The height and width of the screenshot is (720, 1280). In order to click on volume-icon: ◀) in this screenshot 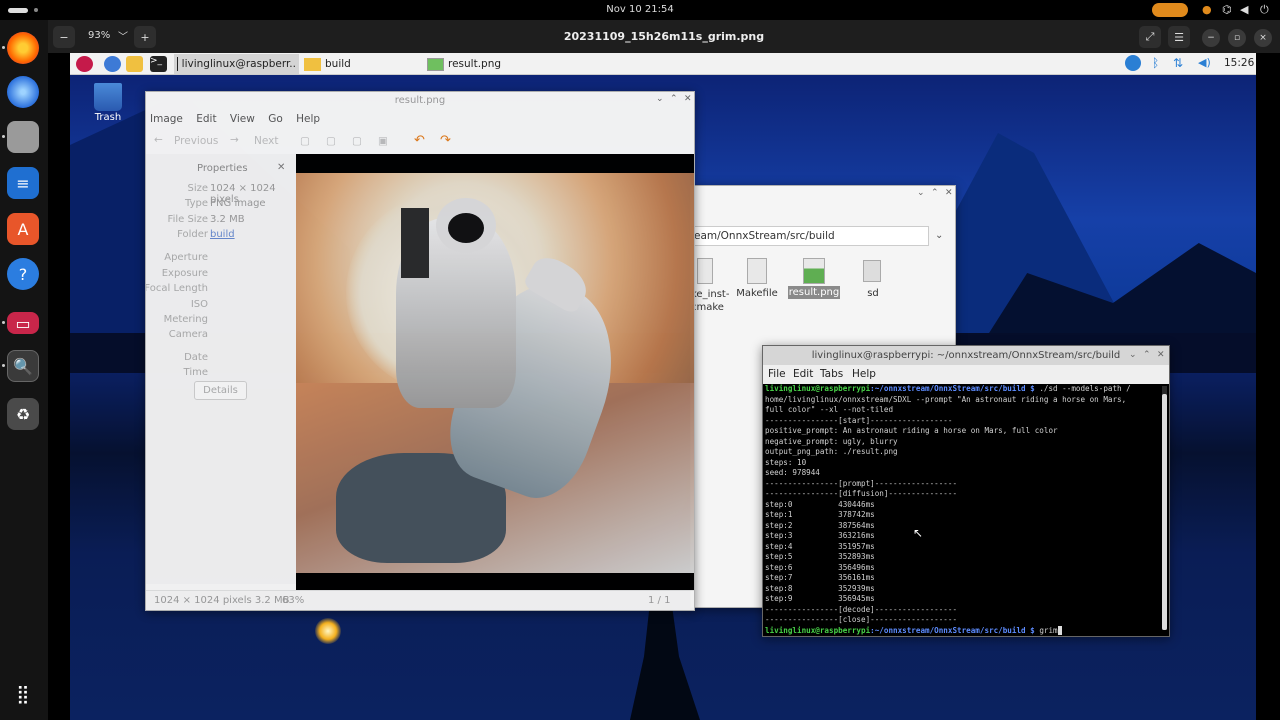, I will do `click(1204, 62)`.